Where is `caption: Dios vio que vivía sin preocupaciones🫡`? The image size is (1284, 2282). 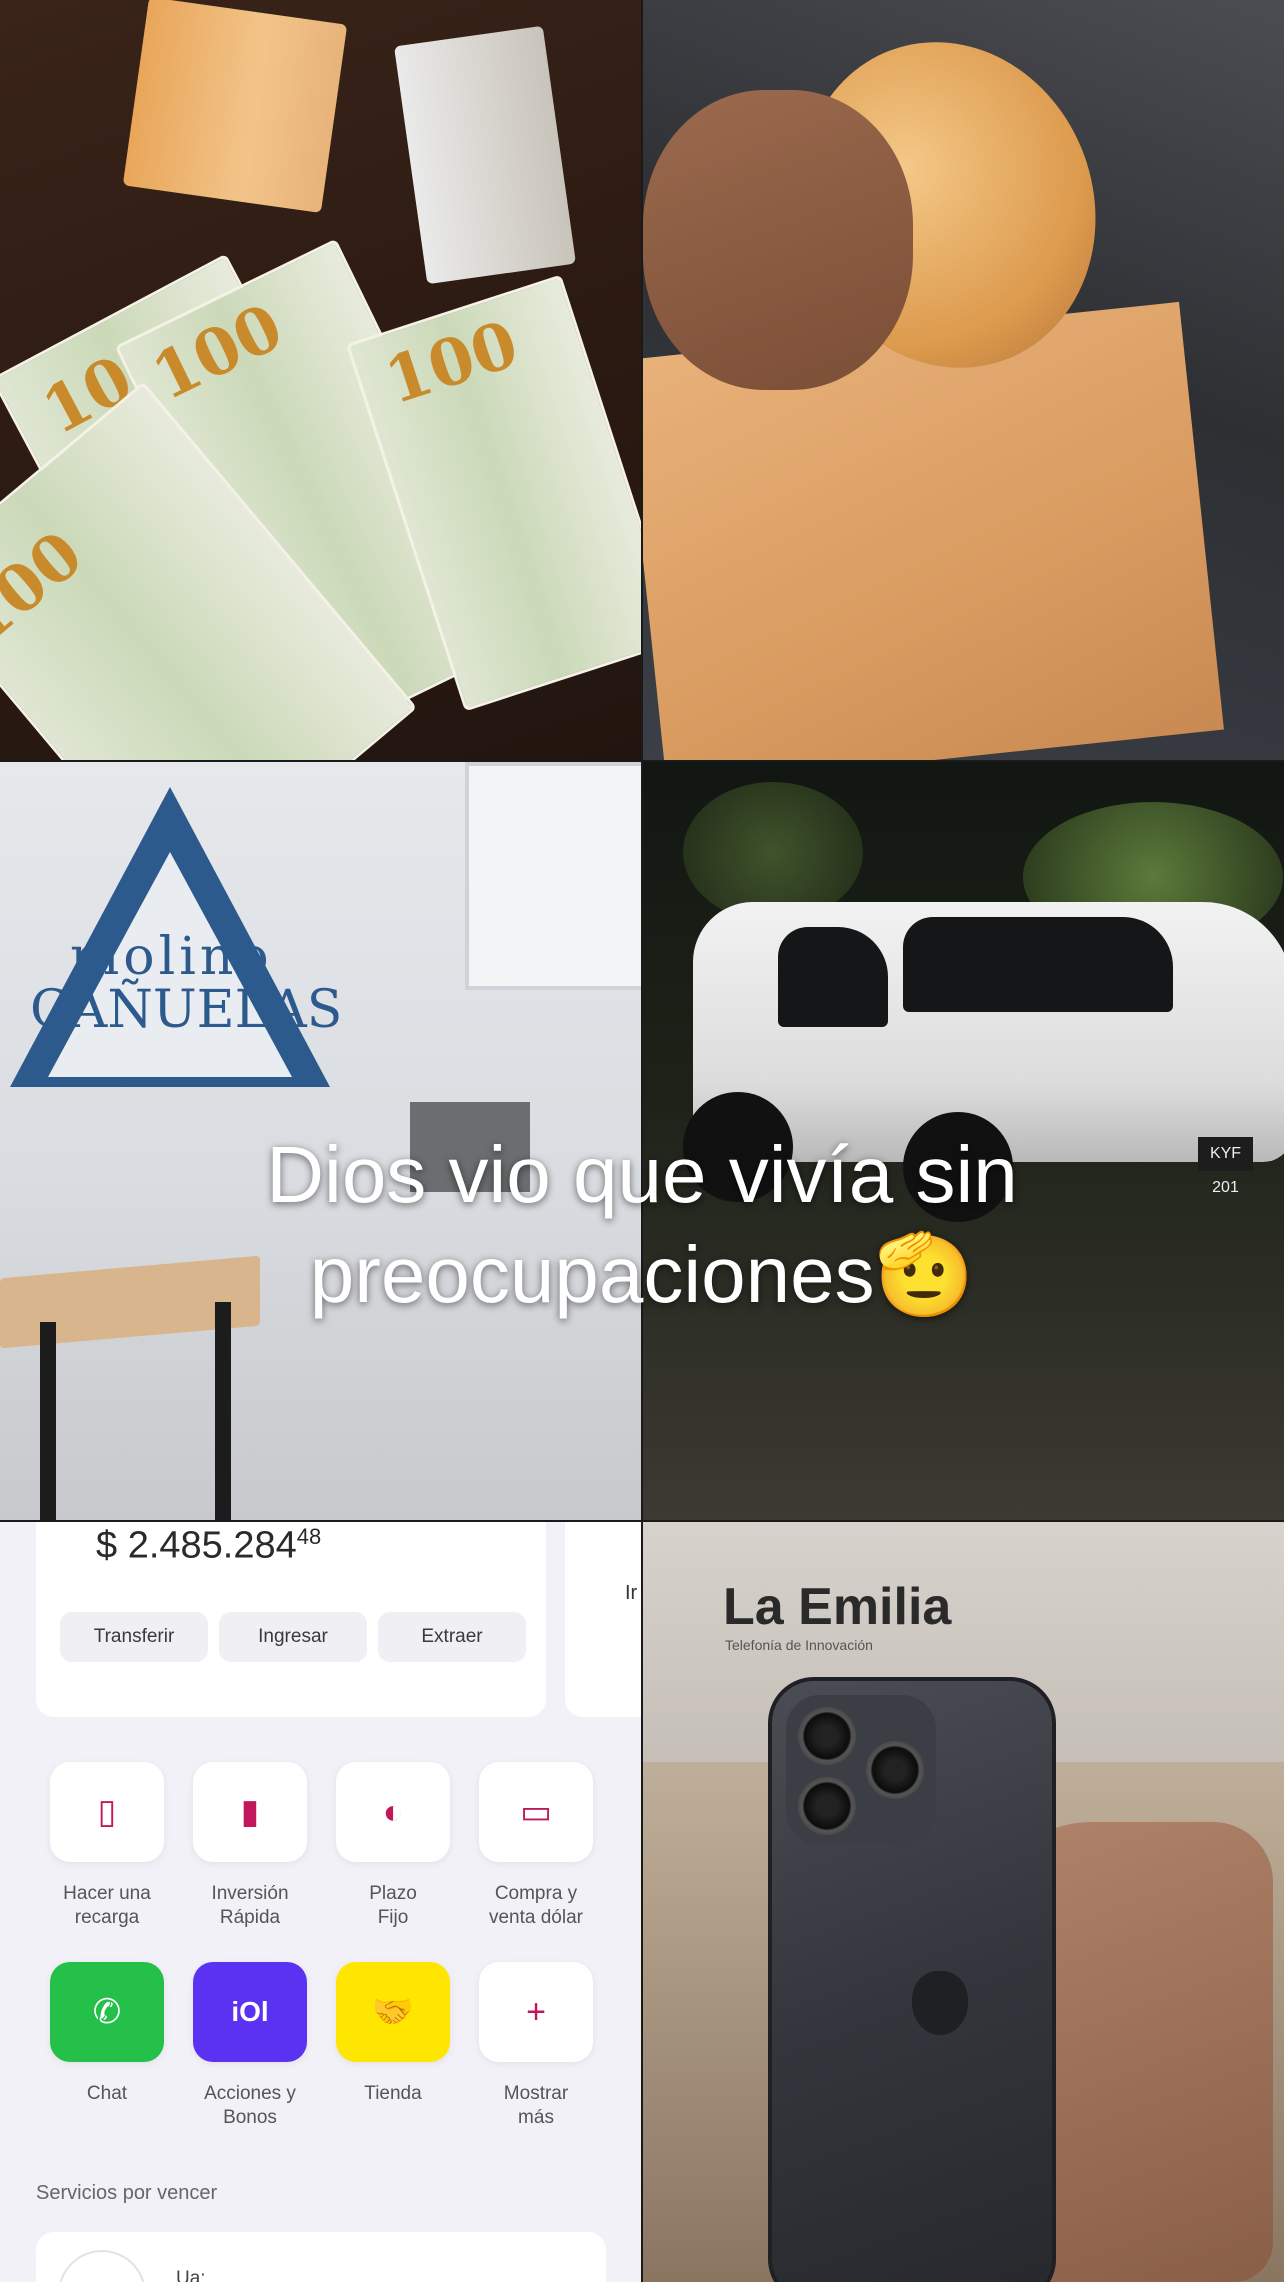 caption: Dios vio que vivía sin preocupaciones🫡 is located at coordinates (642, 1225).